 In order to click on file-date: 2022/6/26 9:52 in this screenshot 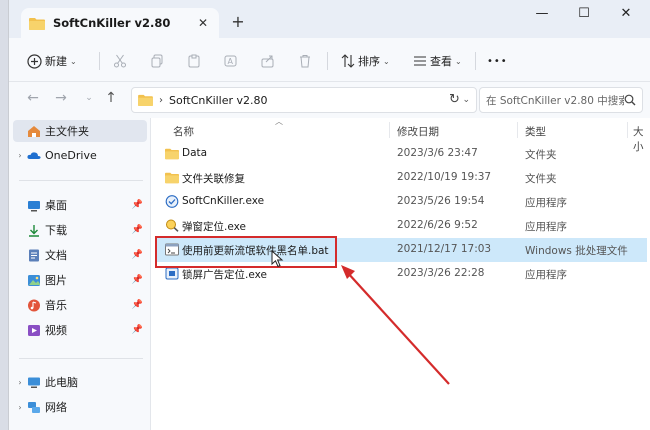, I will do `click(437, 225)`.